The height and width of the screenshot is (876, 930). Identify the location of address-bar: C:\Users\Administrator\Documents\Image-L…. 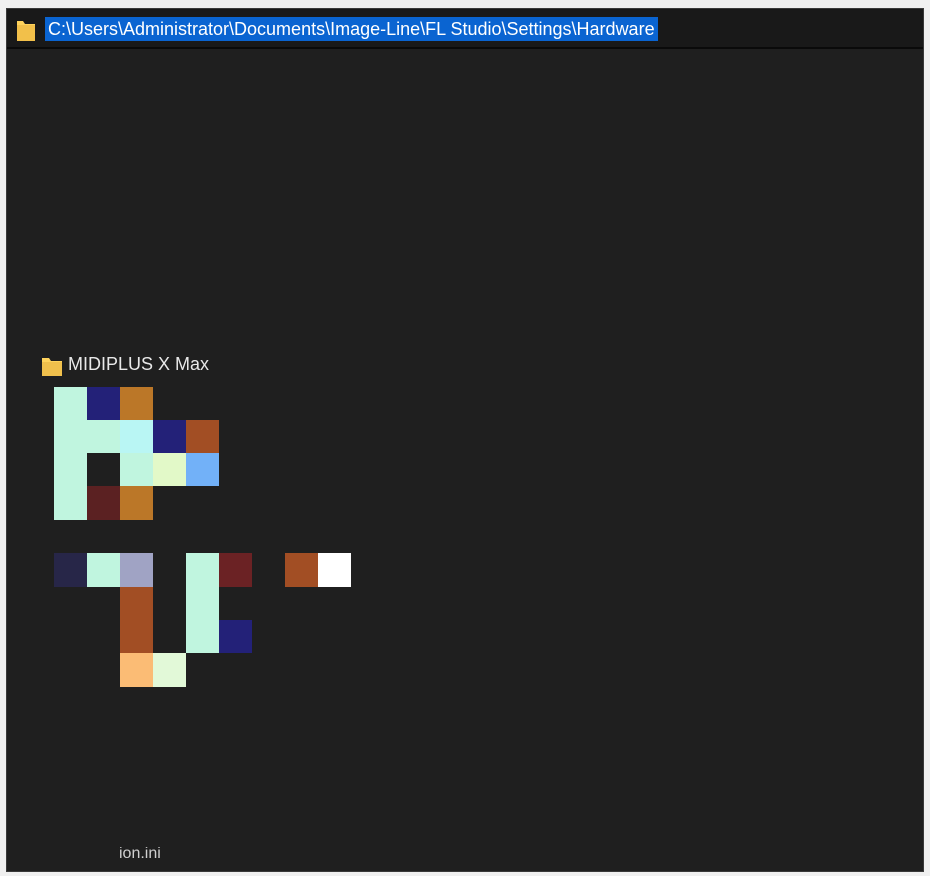
(465, 29).